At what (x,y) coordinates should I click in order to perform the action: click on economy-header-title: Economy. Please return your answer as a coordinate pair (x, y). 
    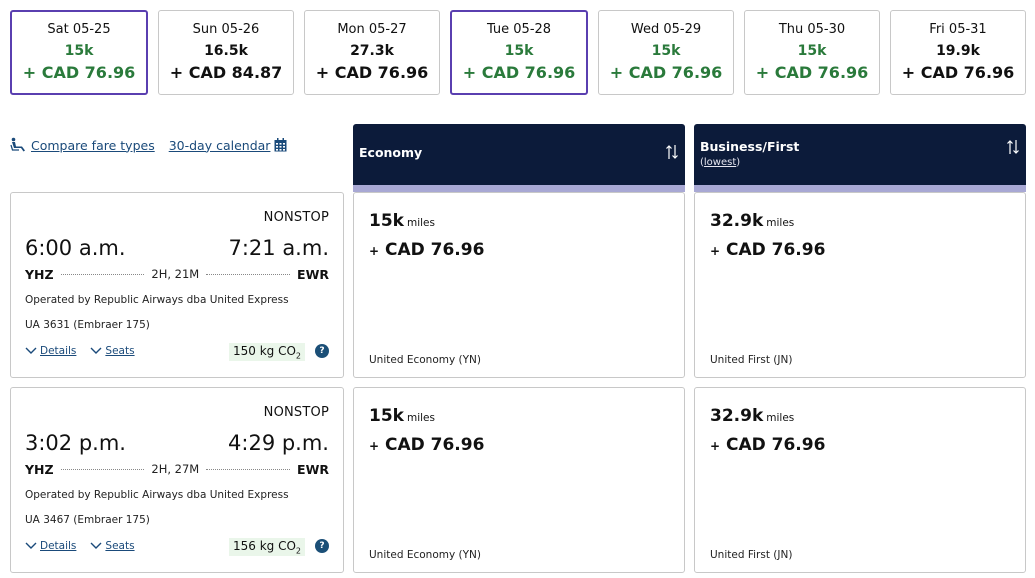
    Looking at the image, I should click on (391, 152).